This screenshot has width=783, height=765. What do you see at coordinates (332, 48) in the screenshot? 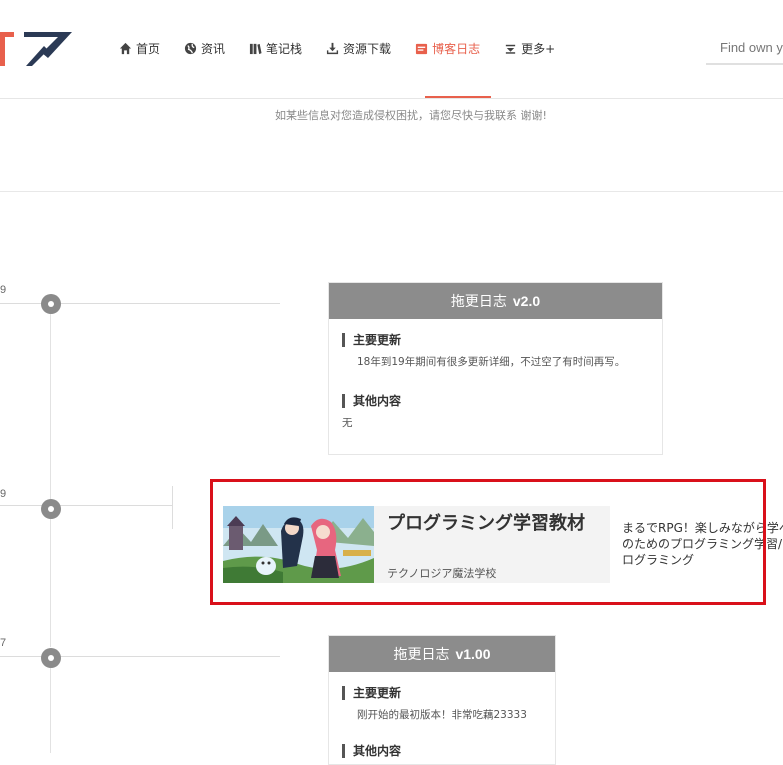
I see `download-icon` at bounding box center [332, 48].